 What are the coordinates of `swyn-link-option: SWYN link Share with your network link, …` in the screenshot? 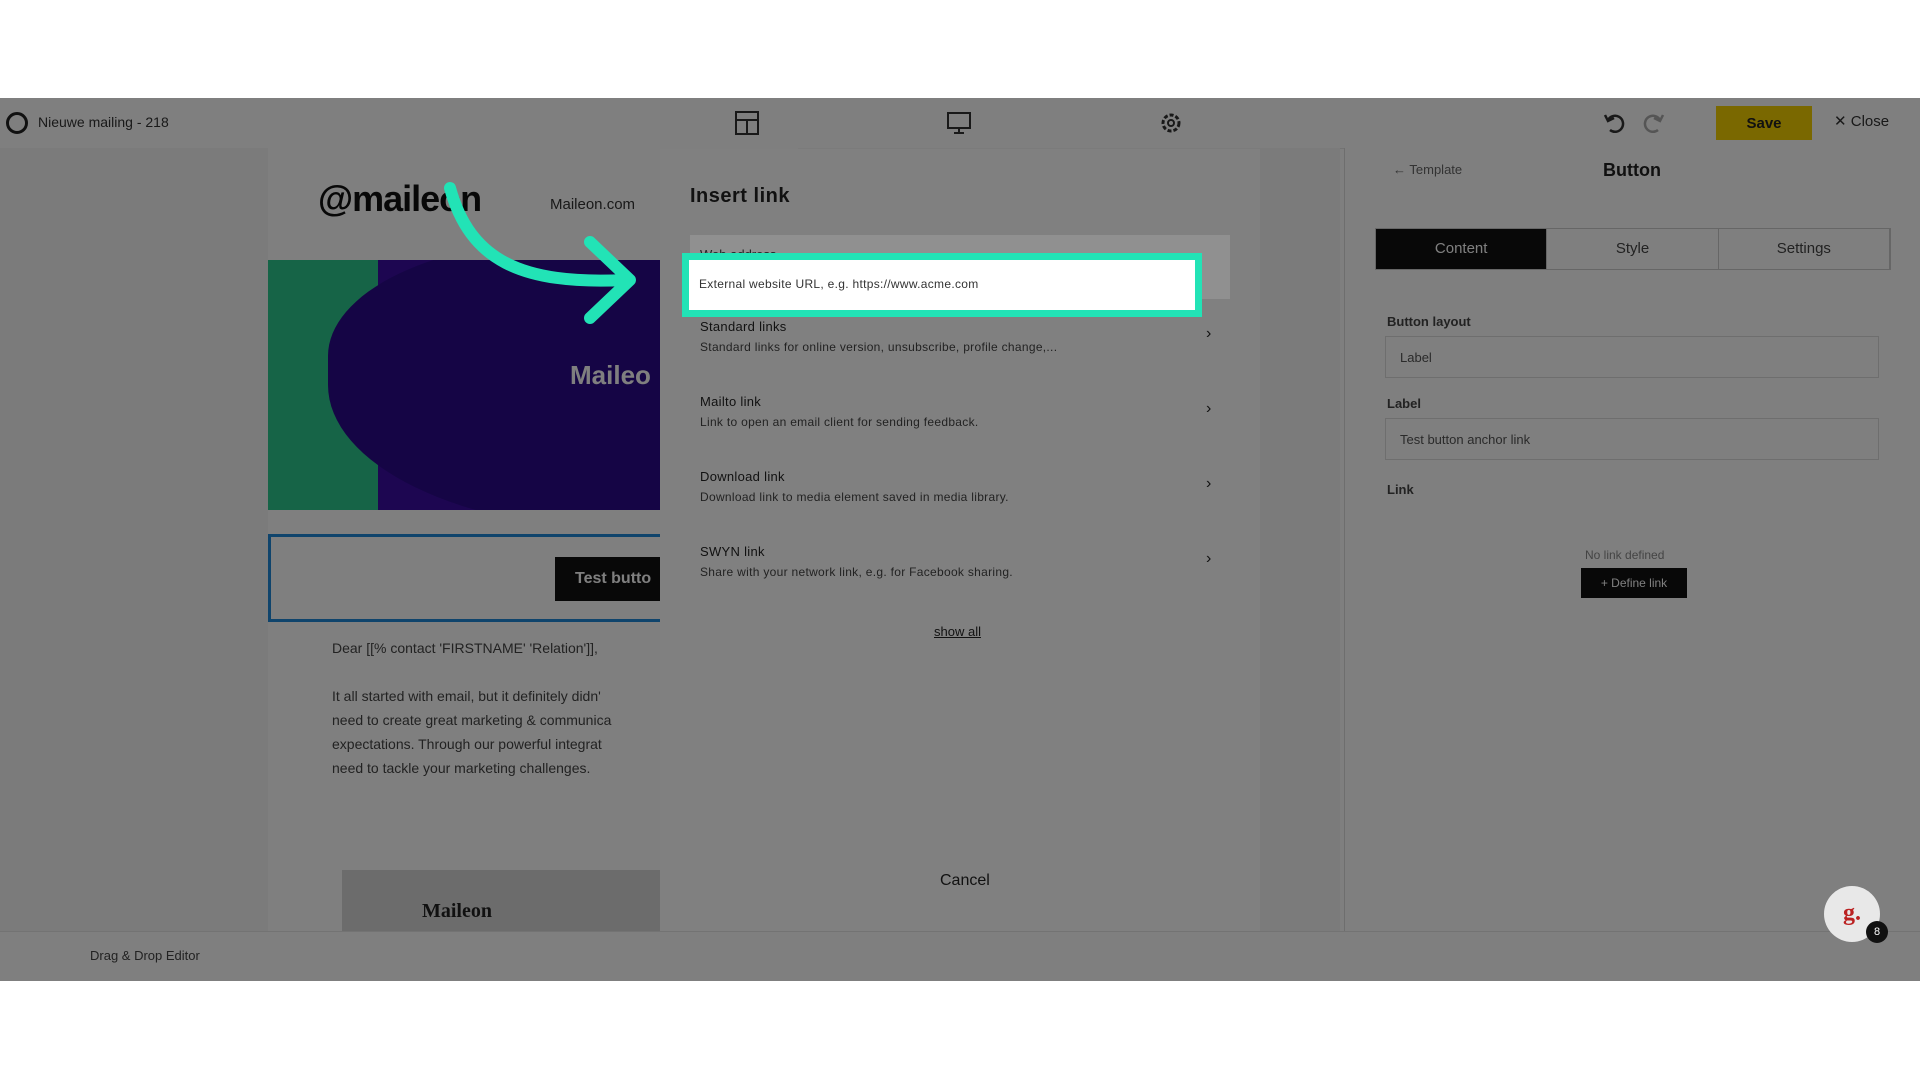 It's located at (960, 565).